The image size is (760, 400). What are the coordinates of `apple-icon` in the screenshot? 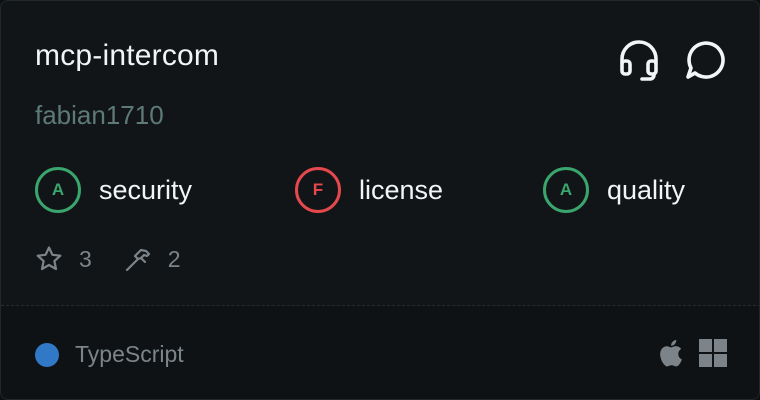 It's located at (670, 353).